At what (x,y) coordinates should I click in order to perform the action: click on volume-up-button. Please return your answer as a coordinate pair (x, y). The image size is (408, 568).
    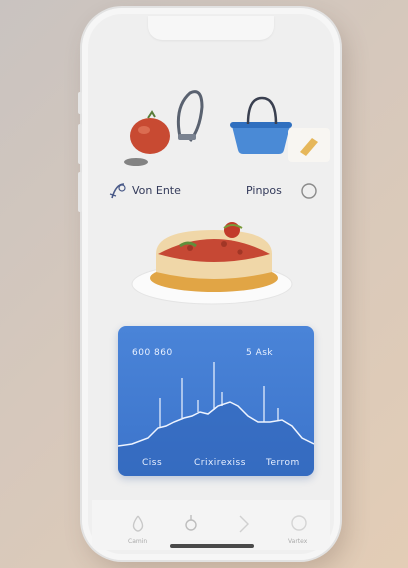
    Looking at the image, I should click on (80, 144).